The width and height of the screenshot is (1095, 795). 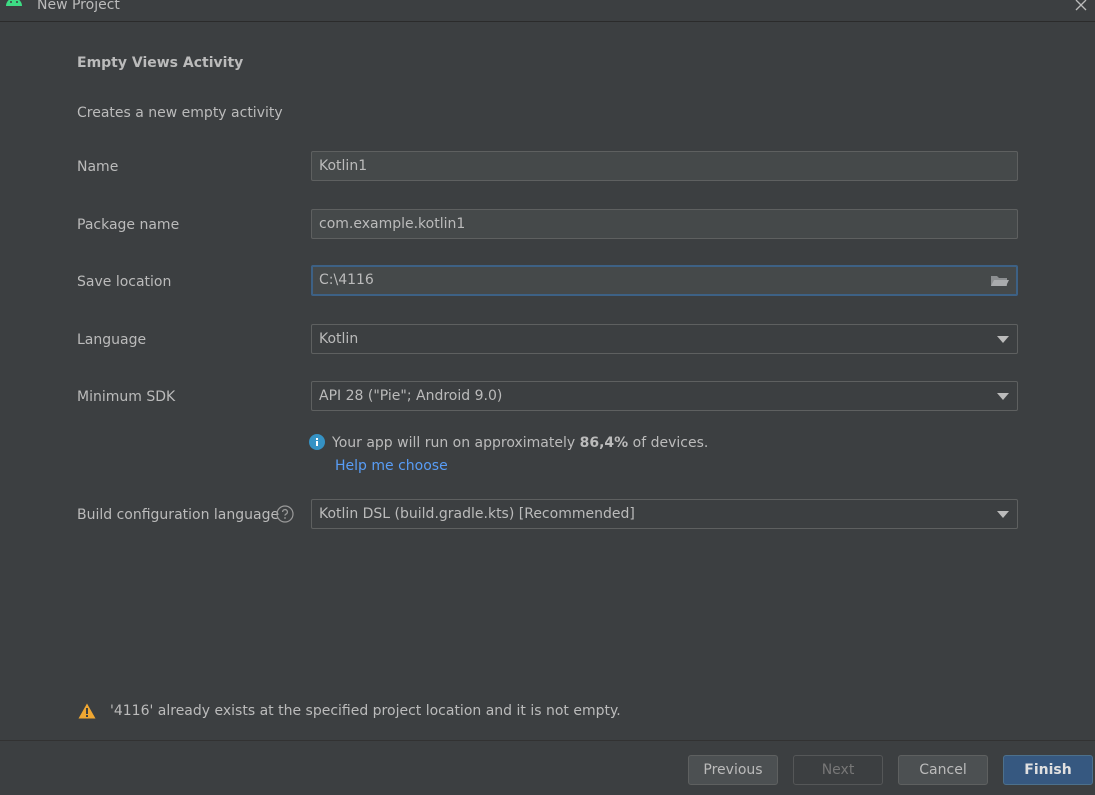 I want to click on folder-icon, so click(x=1000, y=281).